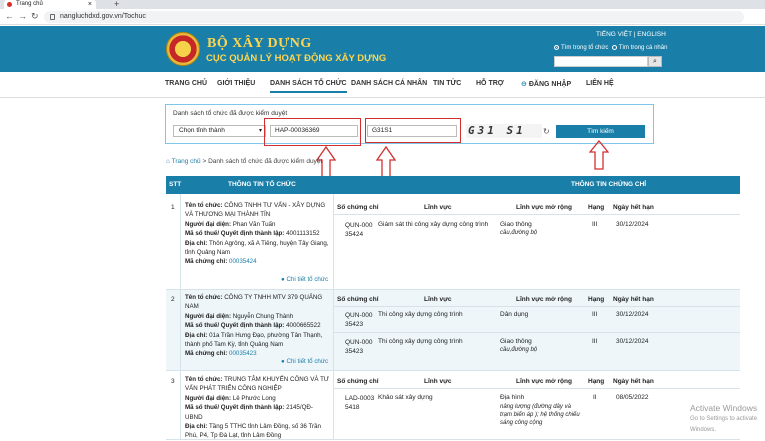 The height and width of the screenshot is (441, 765). Describe the element at coordinates (504, 131) in the screenshot. I see `captcha-image: G31 S1` at that location.